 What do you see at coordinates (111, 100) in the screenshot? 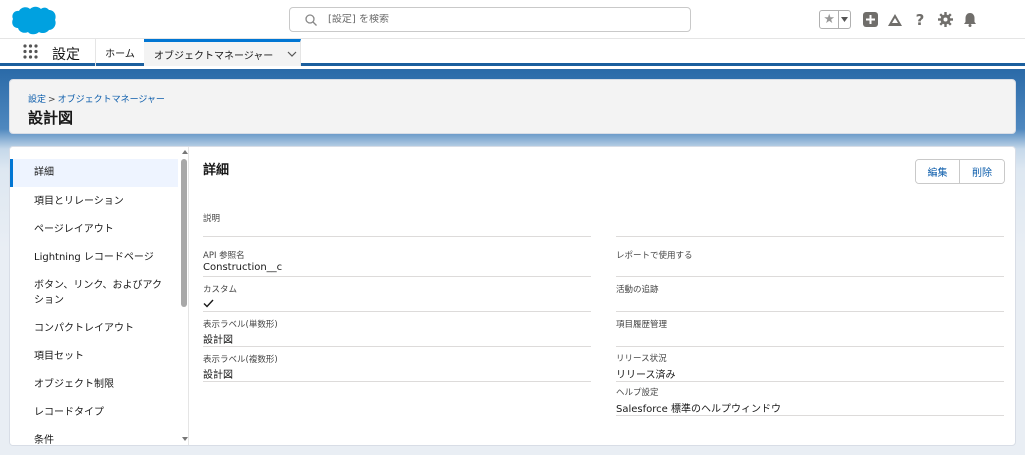
I see `breadcrumb-object-manager-link: オブジェクトマネージャー` at bounding box center [111, 100].